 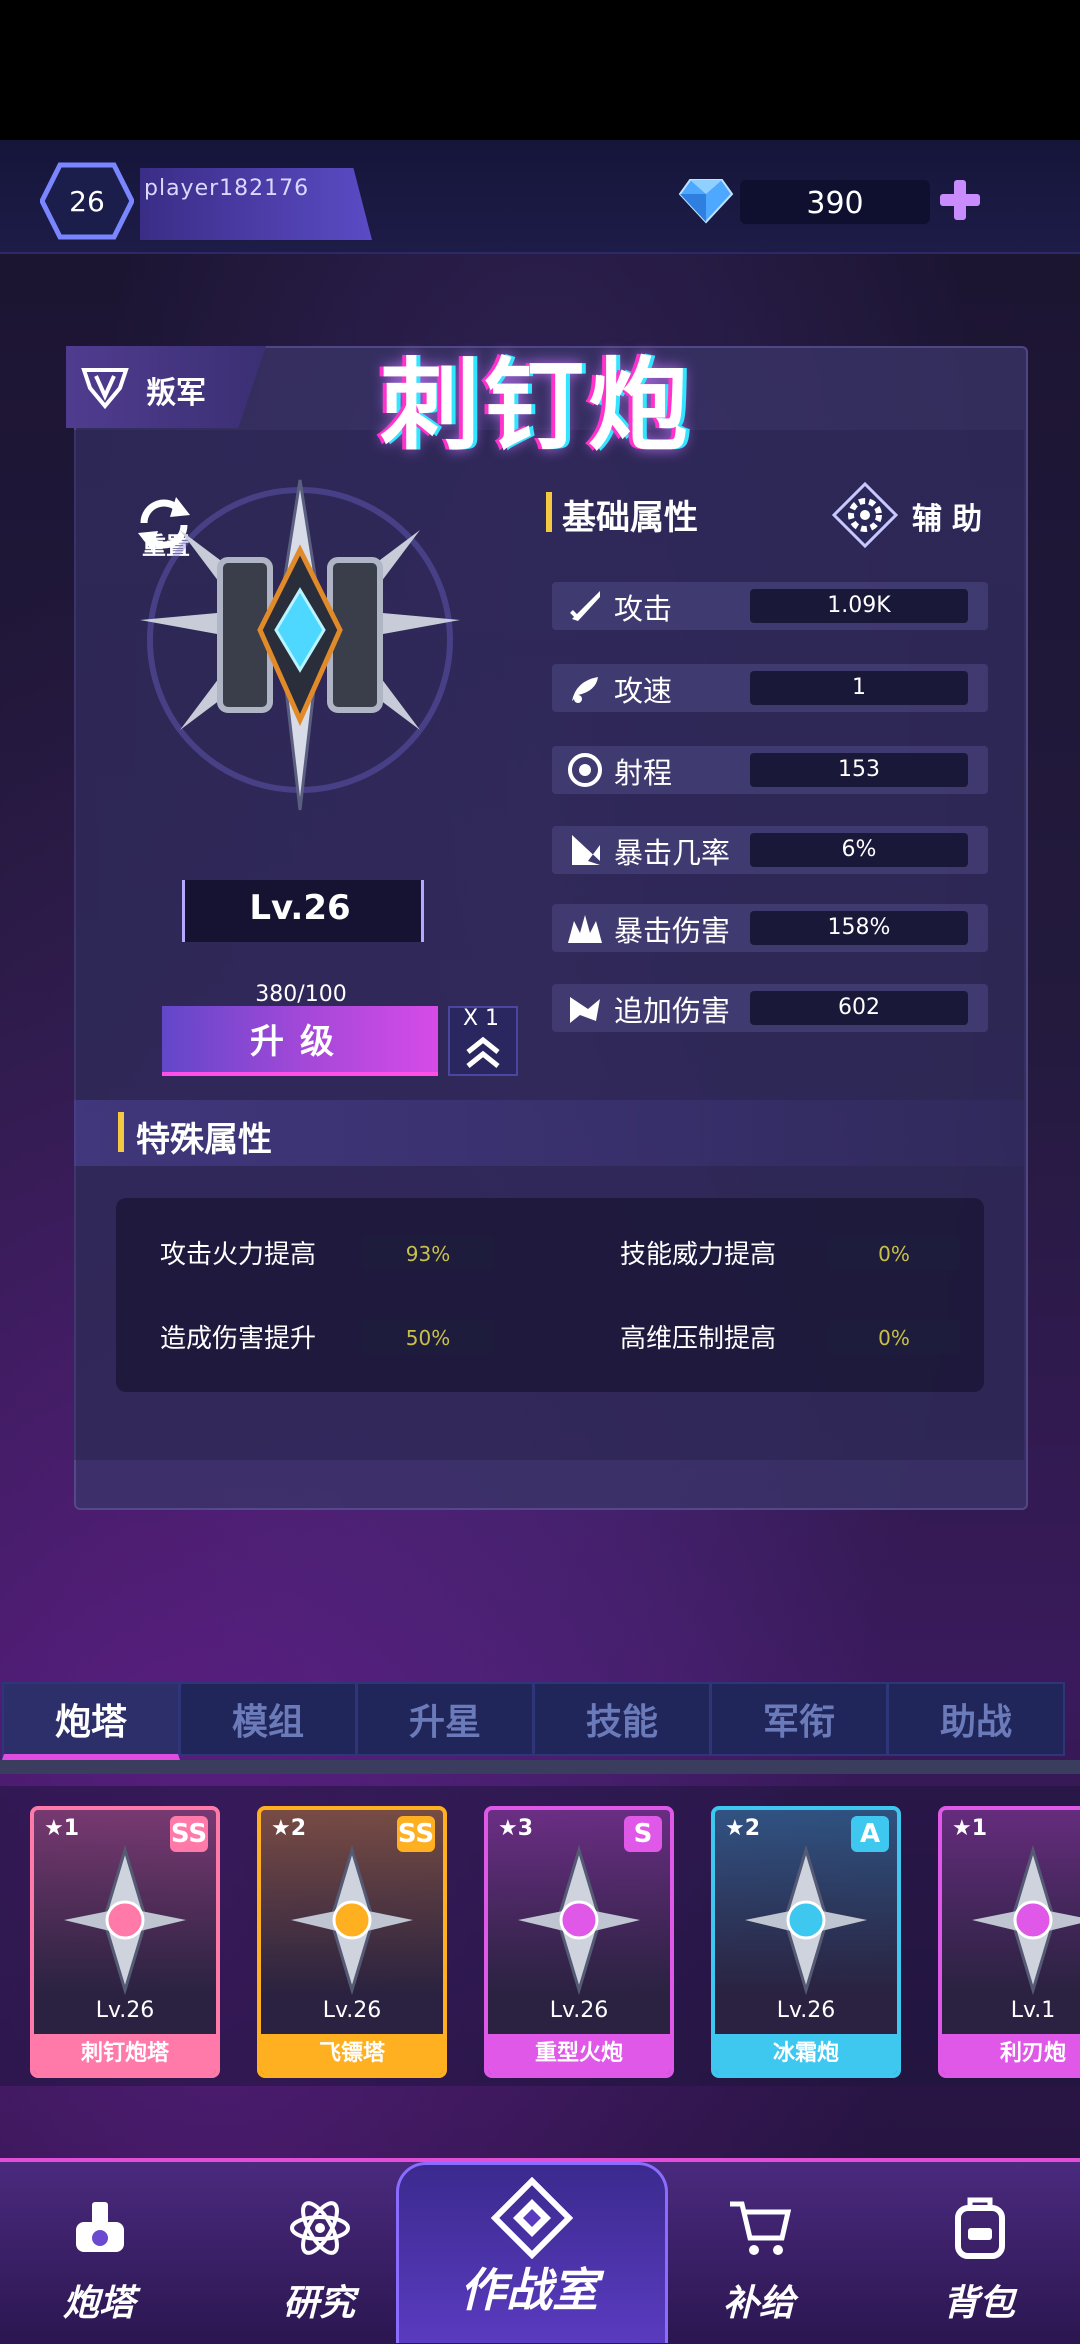 I want to click on card-name: 飞镖塔, so click(x=352, y=2054).